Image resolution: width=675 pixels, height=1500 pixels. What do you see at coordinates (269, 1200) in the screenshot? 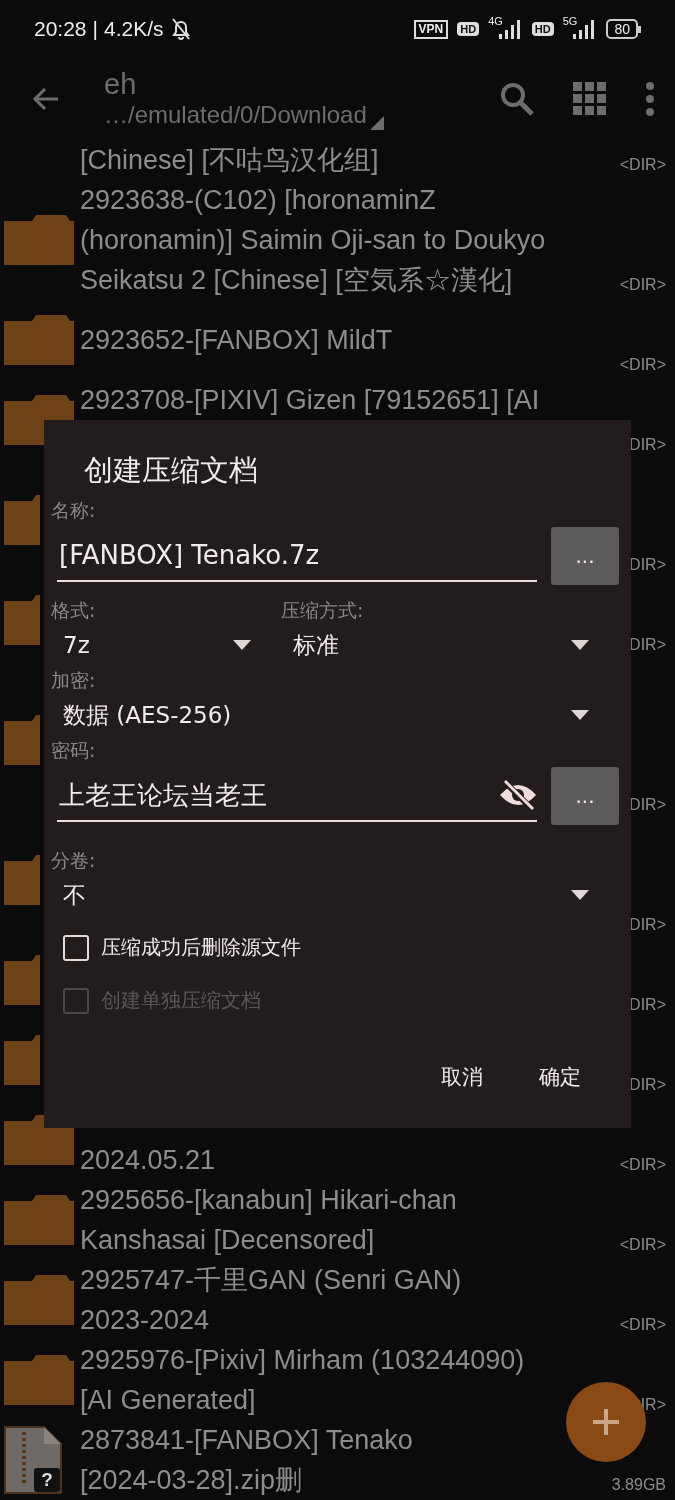
I see `file-name: 2925656-[kanabun] Hikari-chan` at bounding box center [269, 1200].